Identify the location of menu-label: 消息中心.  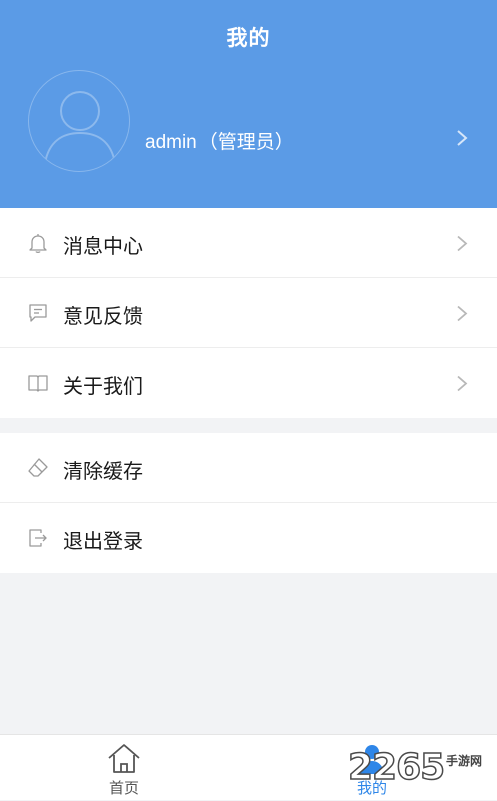
(103, 247).